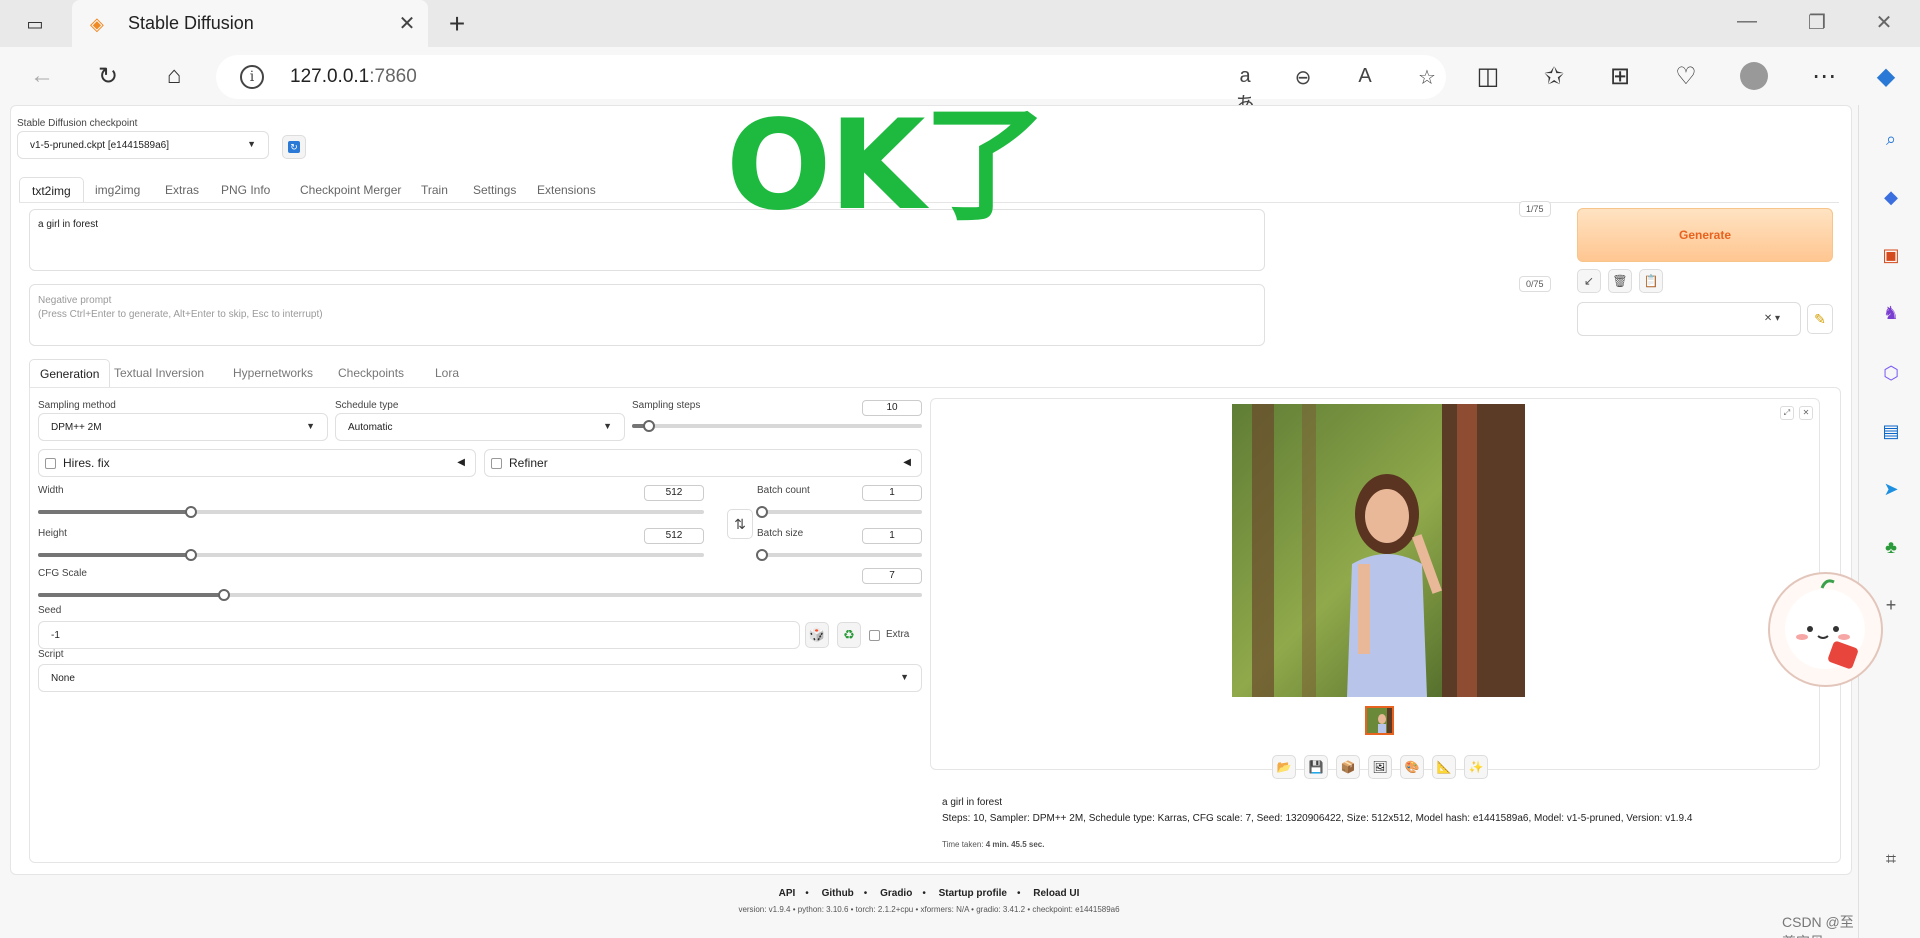 Image resolution: width=1920 pixels, height=938 pixels. What do you see at coordinates (371, 512) in the screenshot?
I see `width-slider` at bounding box center [371, 512].